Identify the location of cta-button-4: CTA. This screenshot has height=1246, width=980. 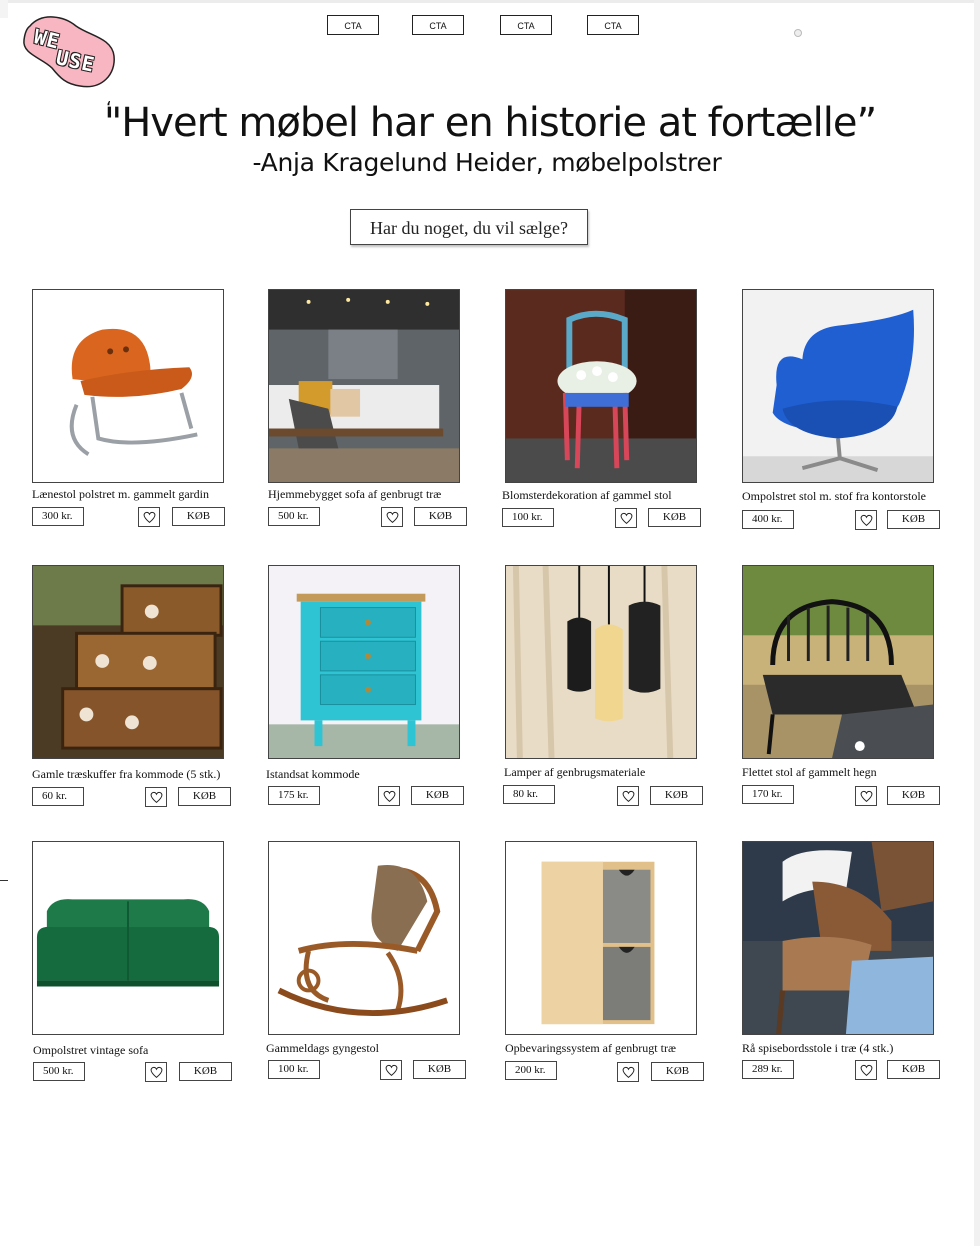
(613, 25).